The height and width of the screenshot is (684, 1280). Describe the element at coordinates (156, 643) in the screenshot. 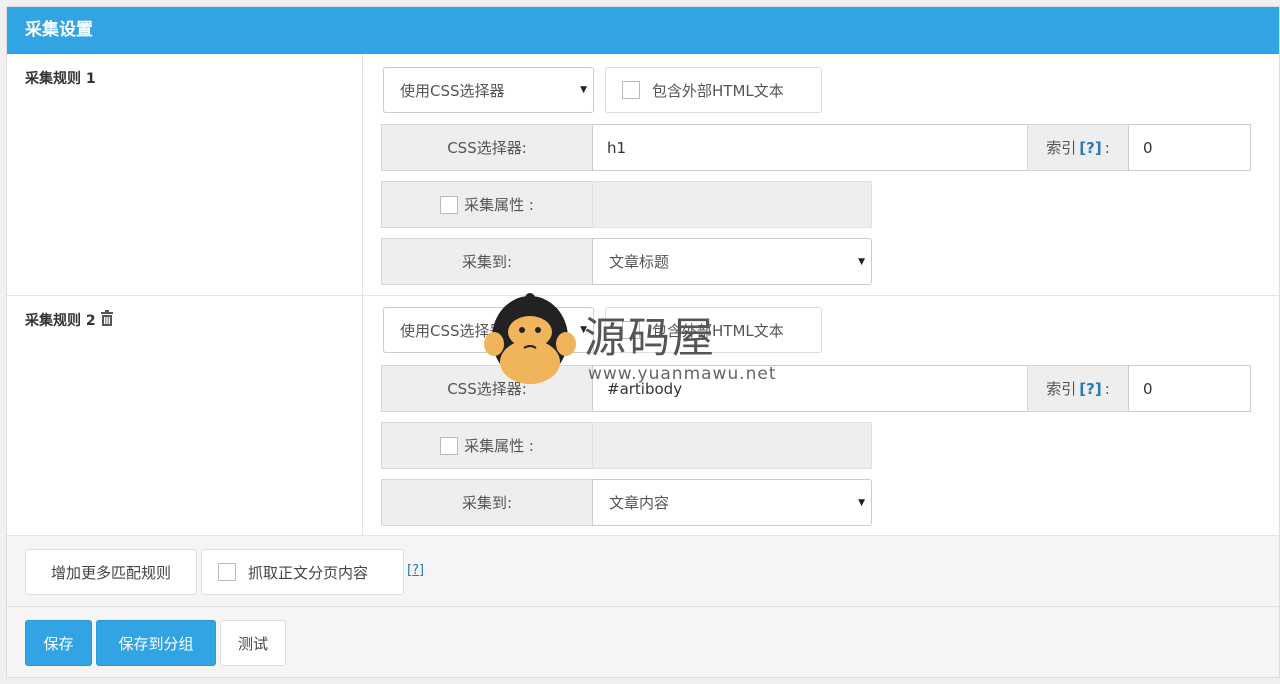

I see `save-to-group-button: 保存到分组` at that location.